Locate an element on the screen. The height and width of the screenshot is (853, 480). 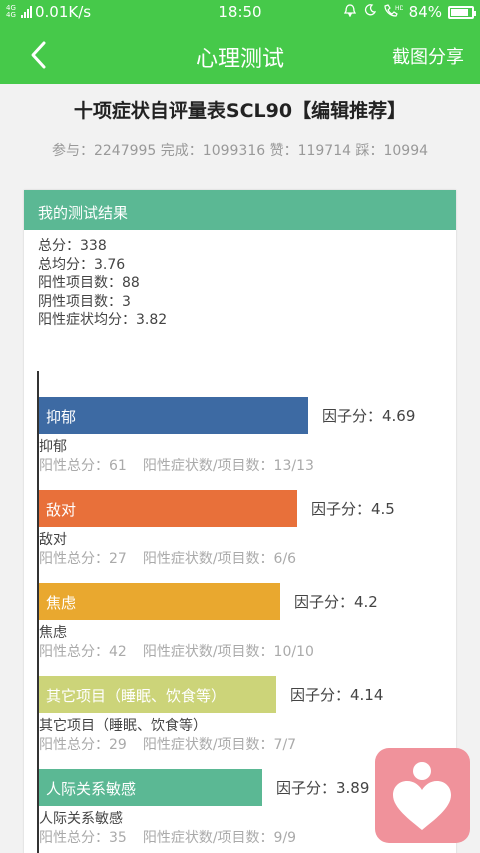
factor-detail: 阳性总分：27 阳性症状数/项目数：6/6 is located at coordinates (167, 558).